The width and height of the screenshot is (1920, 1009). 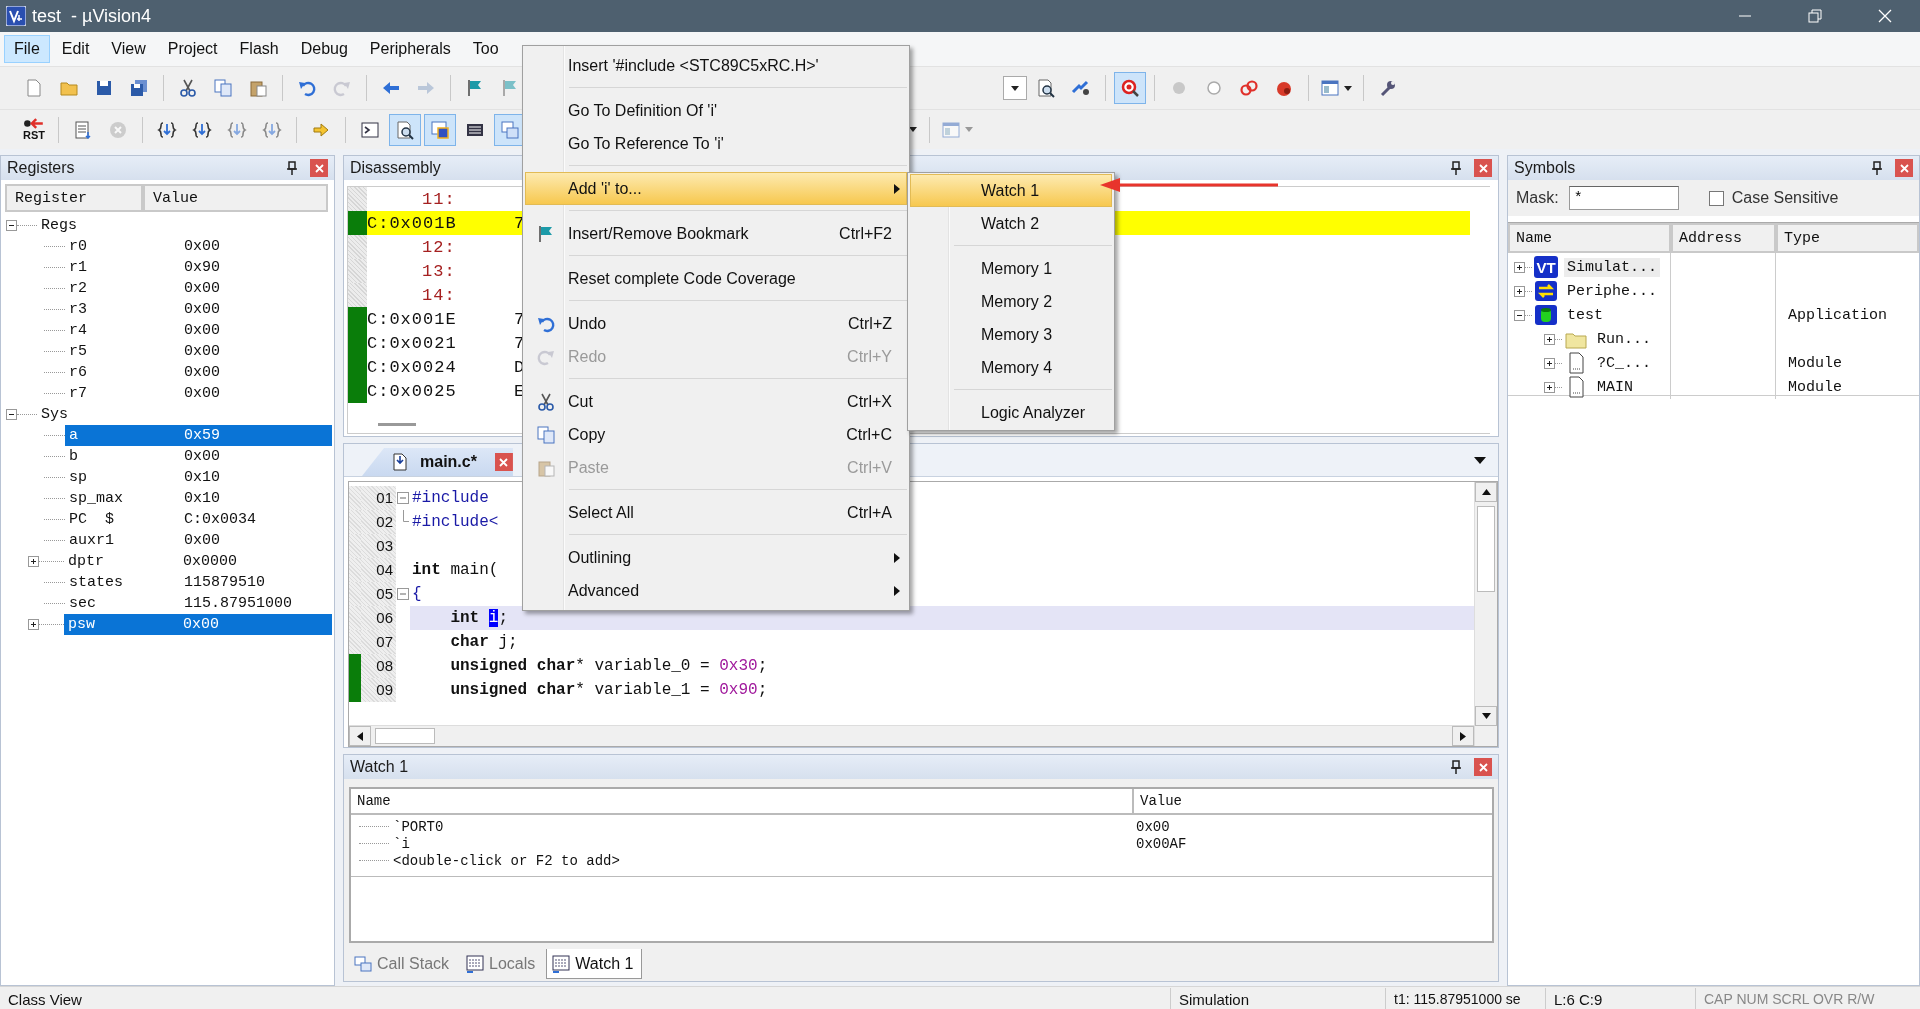 What do you see at coordinates (716, 401) in the screenshot?
I see `menu-item: Cut Ctrl+X` at bounding box center [716, 401].